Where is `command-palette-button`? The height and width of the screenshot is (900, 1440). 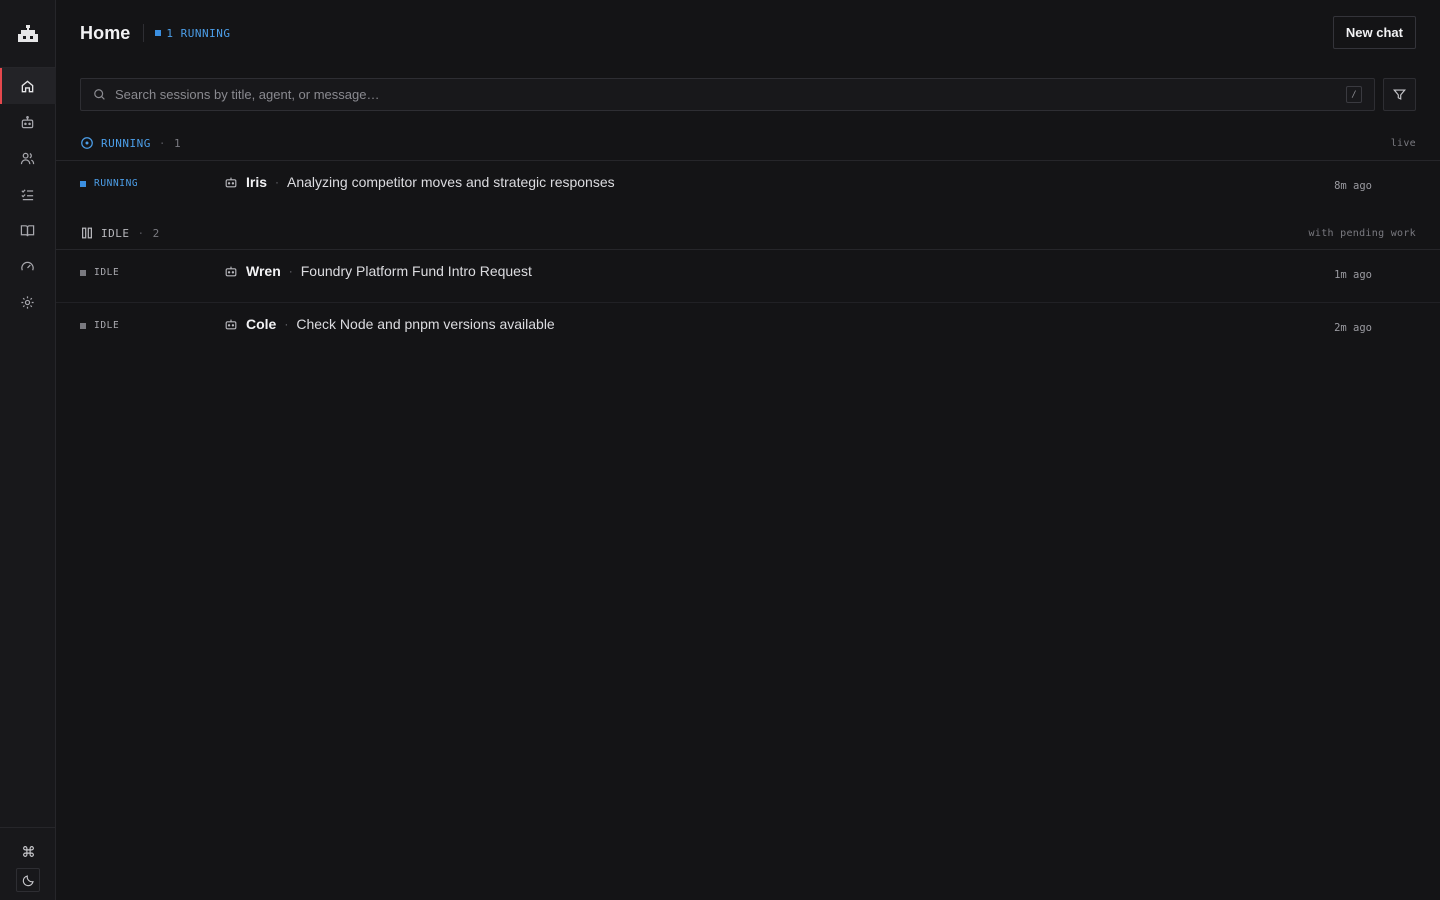 command-palette-button is located at coordinates (28, 851).